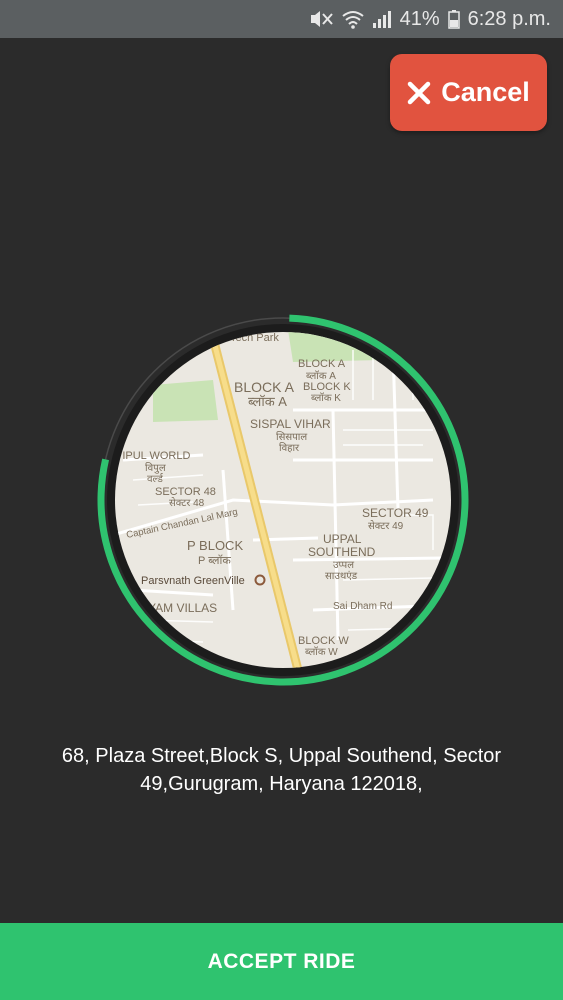 This screenshot has height=1000, width=563. I want to click on cancel-label: Cancel, so click(485, 92).